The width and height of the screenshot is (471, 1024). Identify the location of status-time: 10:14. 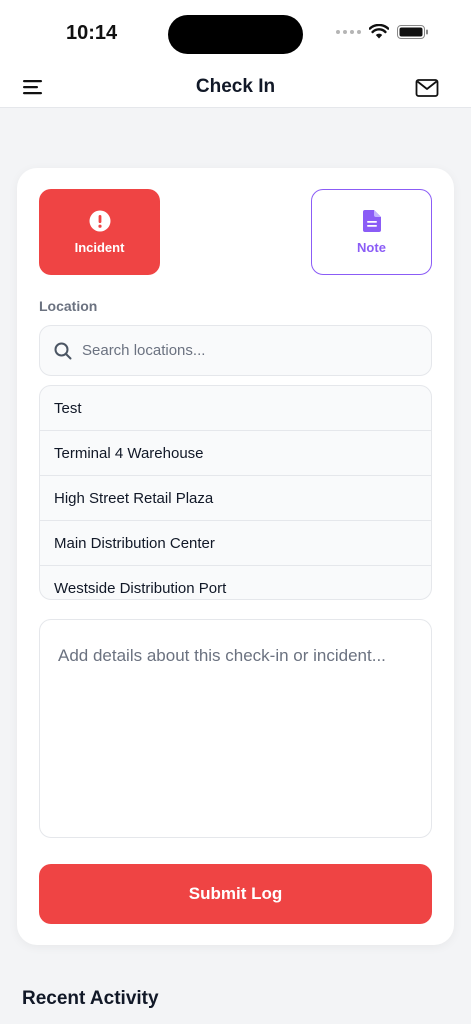
(92, 33).